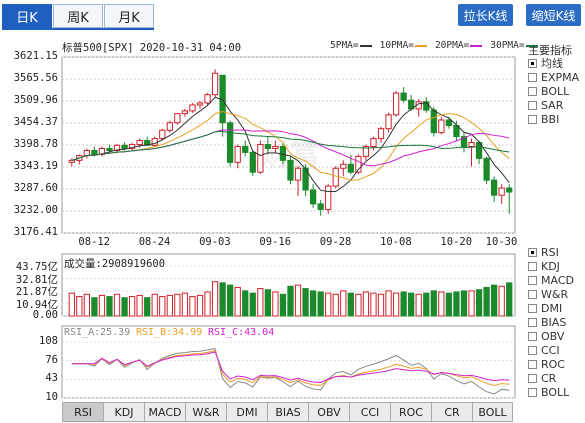 Image resolution: width=585 pixels, height=423 pixels. I want to click on price-tick-label: 3454.37, so click(35, 122).